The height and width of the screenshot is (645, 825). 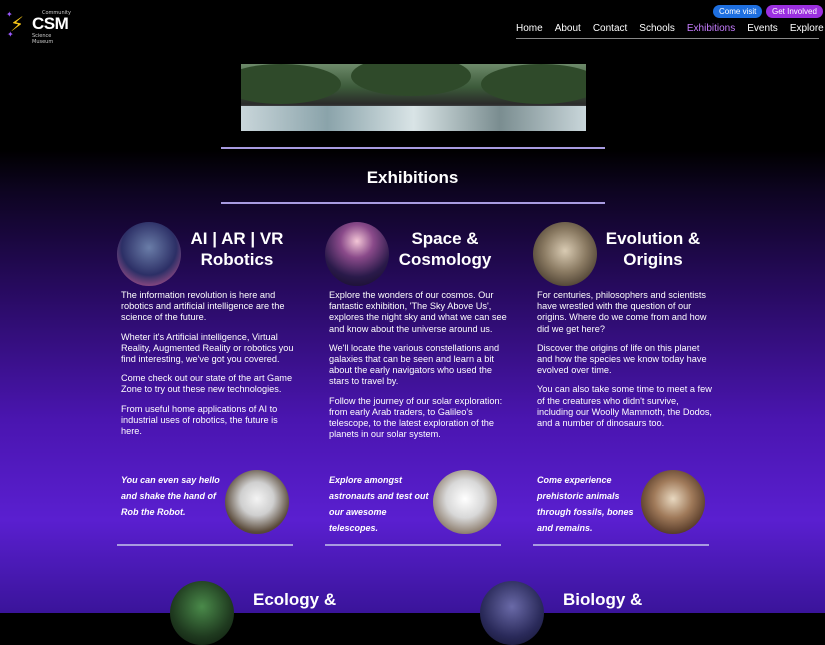 I want to click on nav-underline, so click(x=667, y=38).